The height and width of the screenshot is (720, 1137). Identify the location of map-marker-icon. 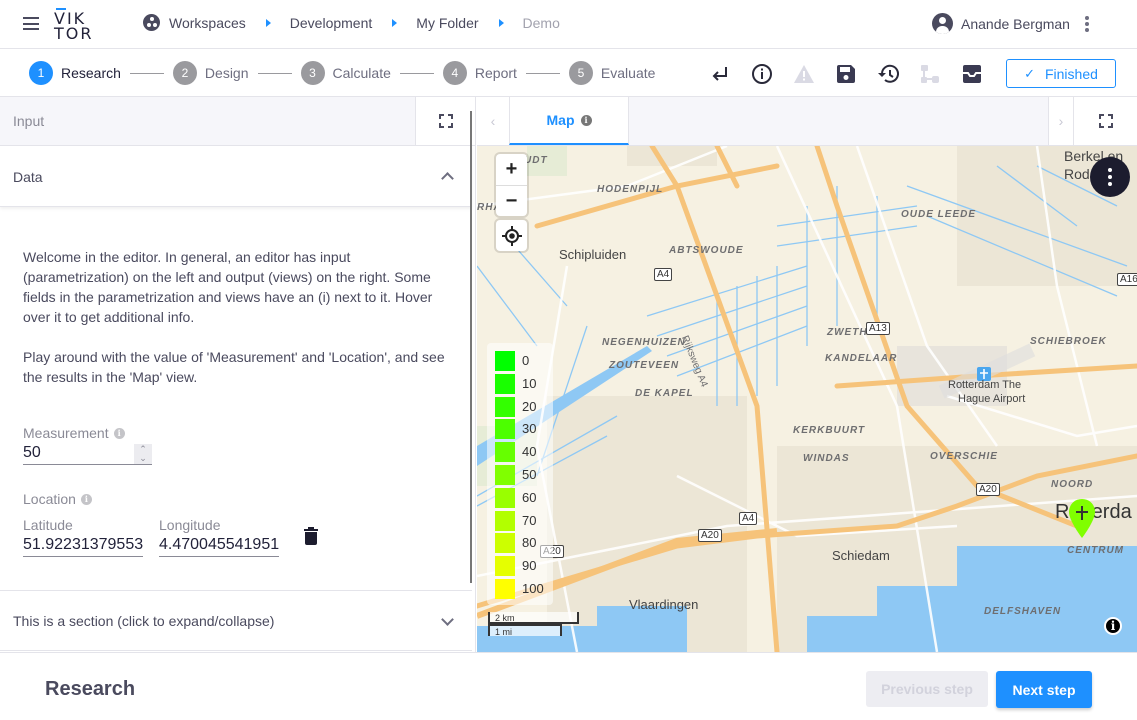
(1082, 519).